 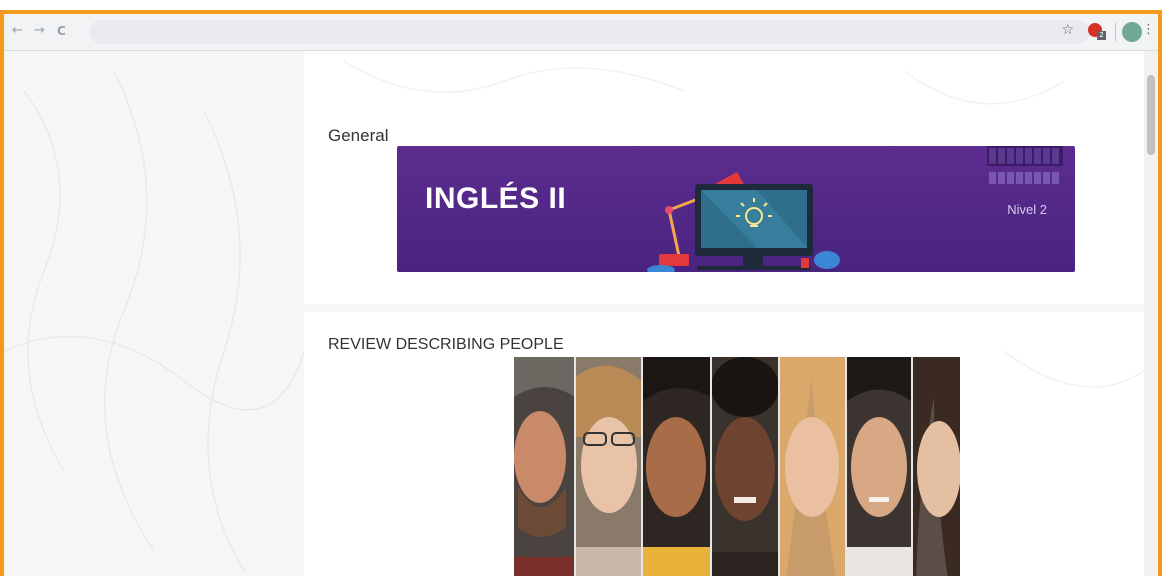 I want to click on menu-icon: ⋮, so click(x=1148, y=29).